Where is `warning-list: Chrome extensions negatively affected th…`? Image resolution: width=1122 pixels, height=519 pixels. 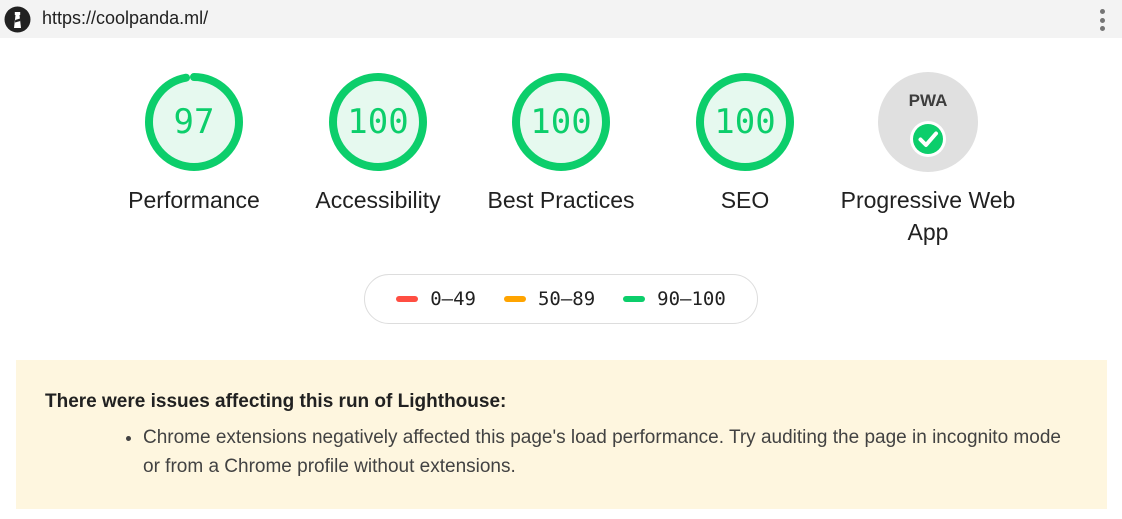 warning-list: Chrome extensions negatively affected th… is located at coordinates (598, 452).